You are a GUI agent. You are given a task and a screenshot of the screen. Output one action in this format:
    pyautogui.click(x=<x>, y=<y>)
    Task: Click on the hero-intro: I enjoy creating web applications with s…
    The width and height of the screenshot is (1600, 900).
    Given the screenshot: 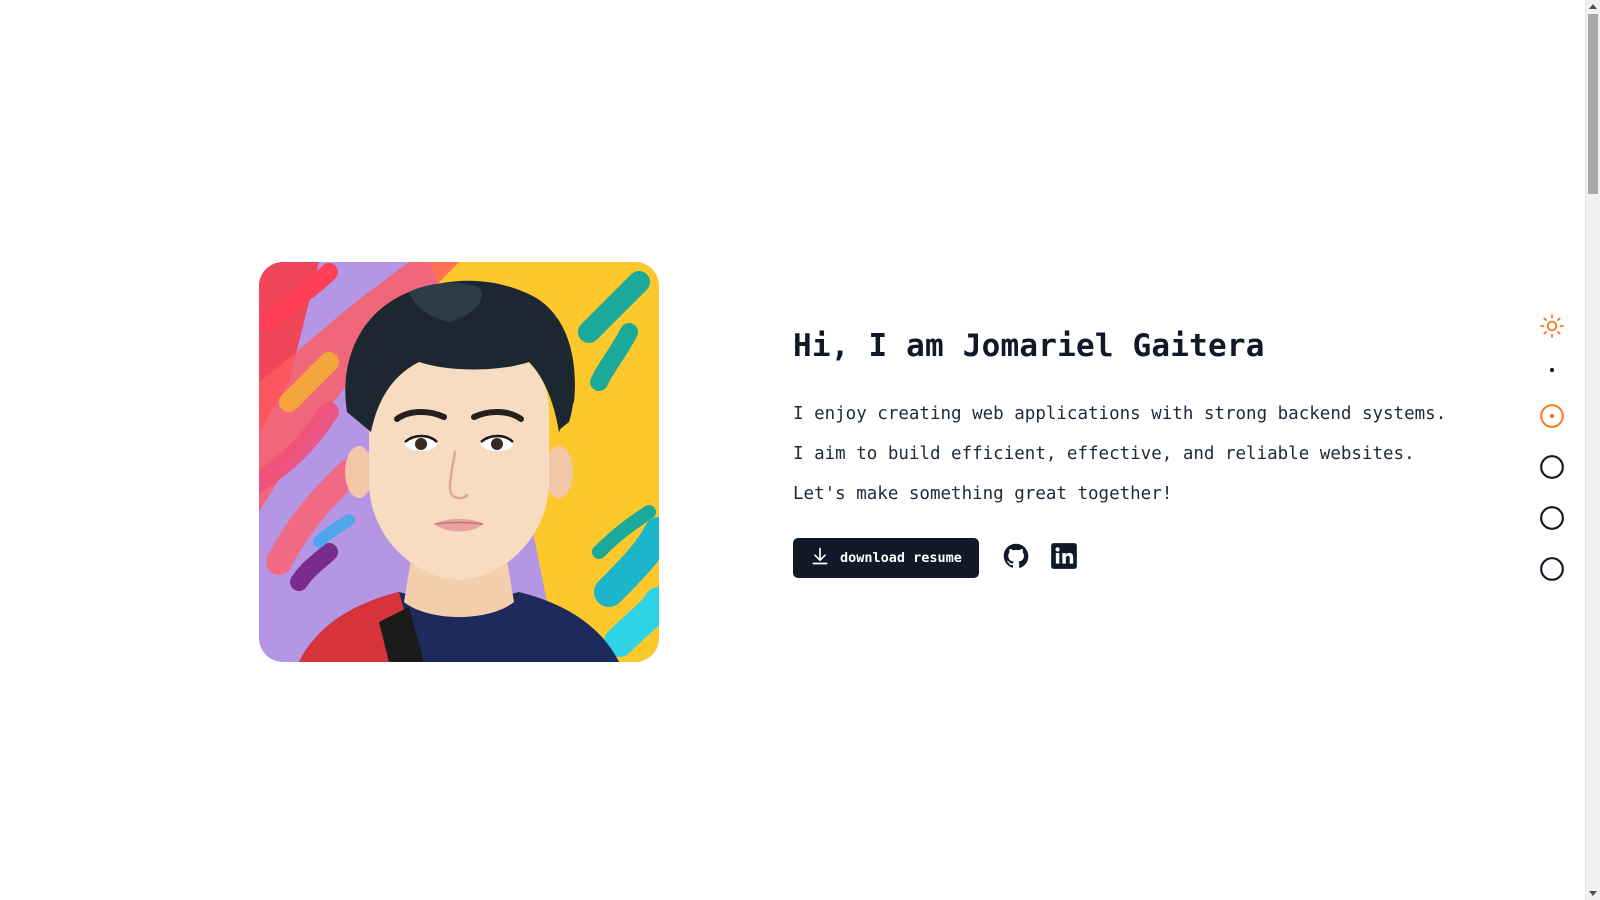 What is the action you would take?
    pyautogui.click(x=1120, y=454)
    